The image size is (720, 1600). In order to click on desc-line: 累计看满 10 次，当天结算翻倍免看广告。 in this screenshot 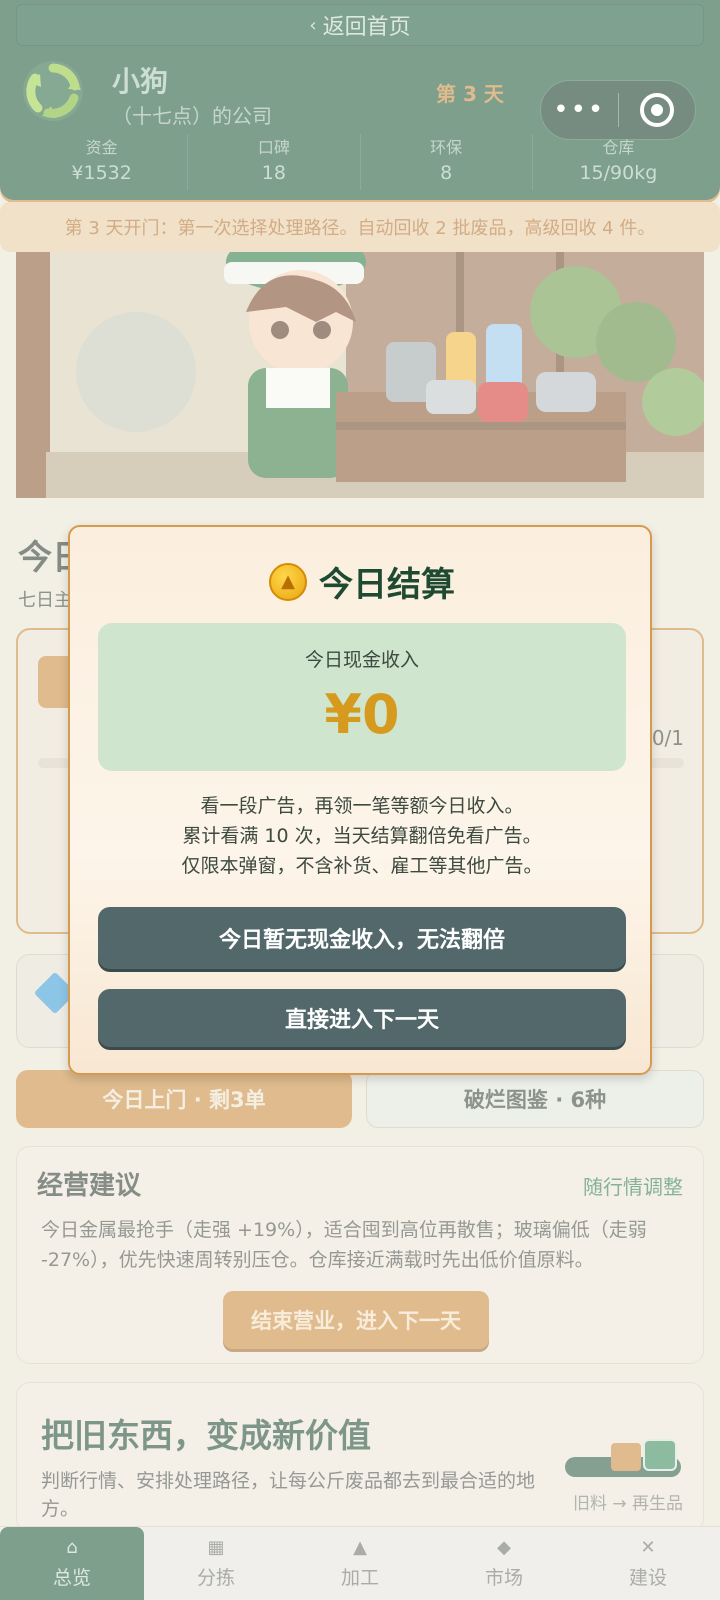, I will do `click(362, 836)`.